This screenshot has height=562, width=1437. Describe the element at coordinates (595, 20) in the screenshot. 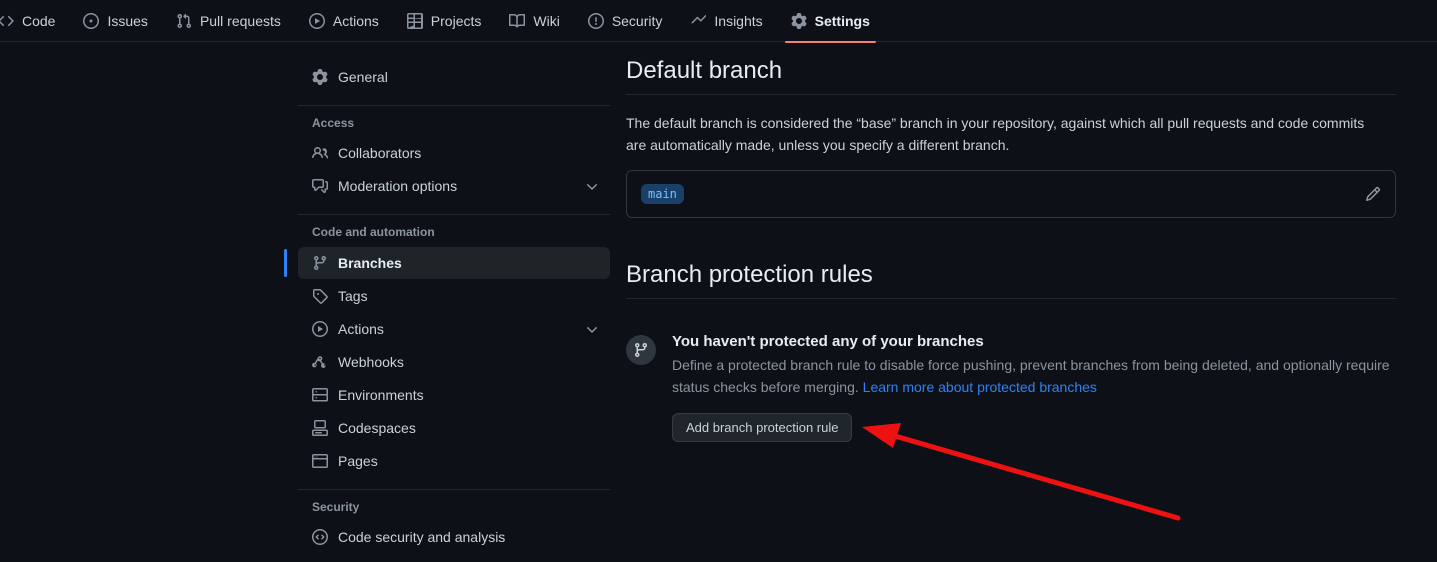

I see `shield-icon` at that location.